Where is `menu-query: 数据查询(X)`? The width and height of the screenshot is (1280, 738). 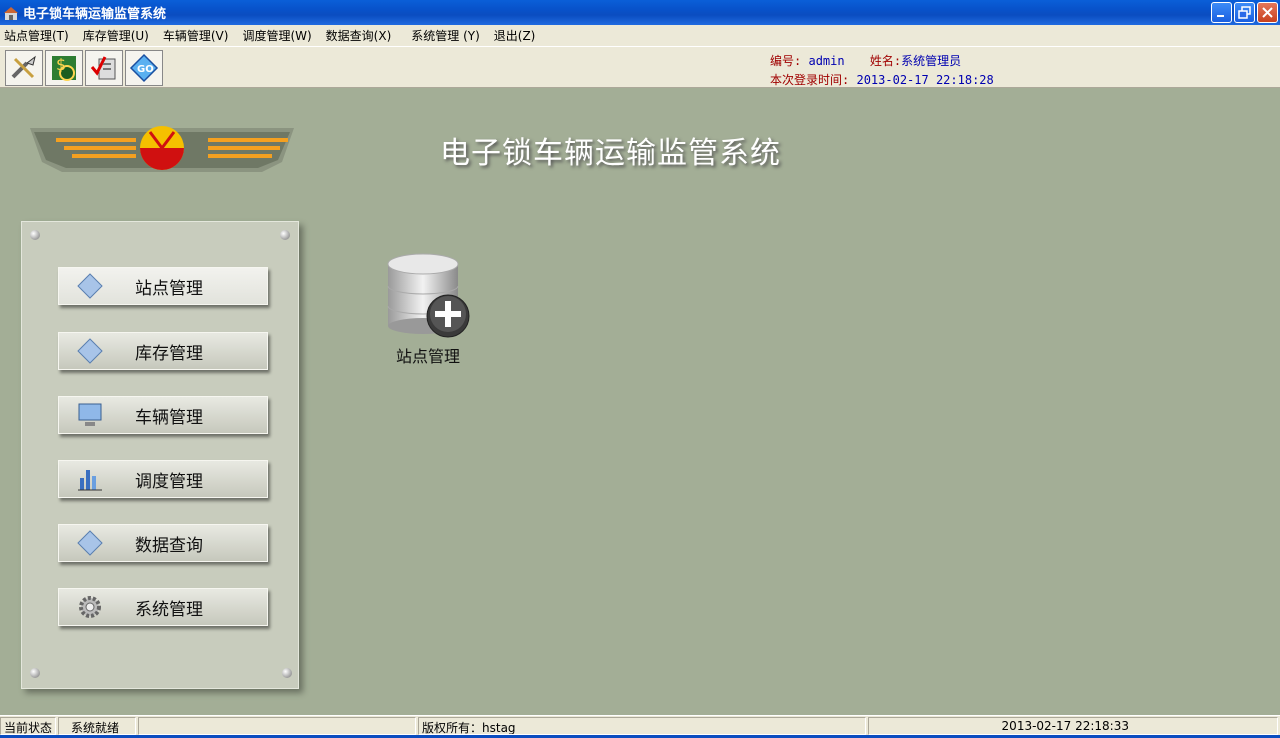 menu-query: 数据查询(X) is located at coordinates (359, 35).